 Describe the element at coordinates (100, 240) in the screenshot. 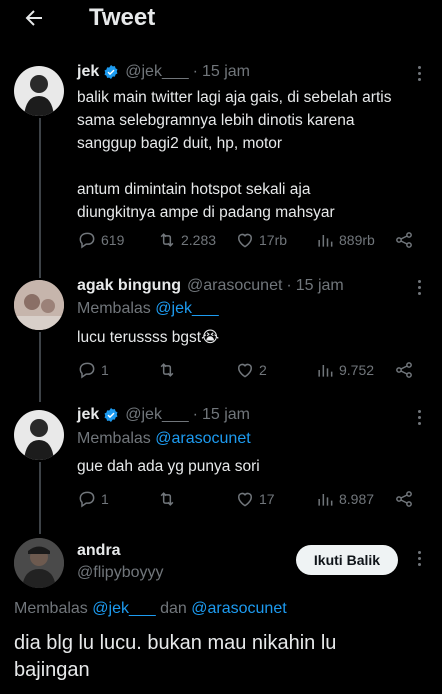

I see `reply-button: 619` at that location.